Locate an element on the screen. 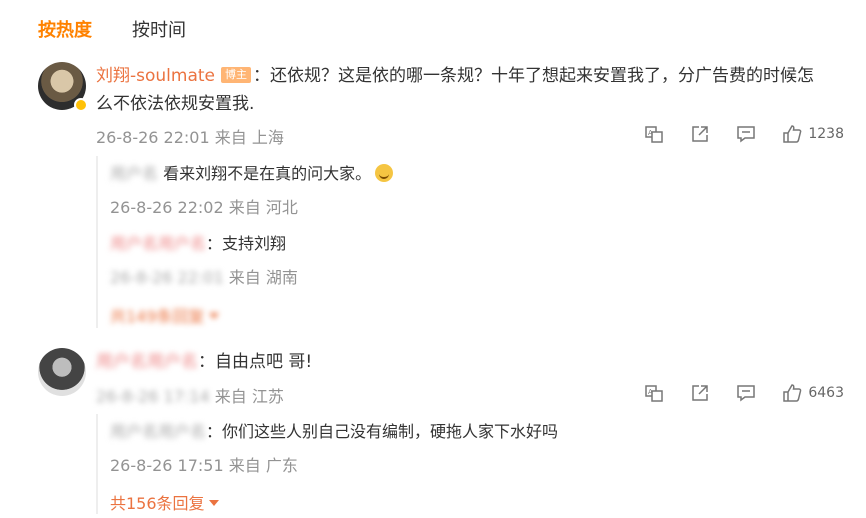 The height and width of the screenshot is (518, 866). reply-text: ：你们这些人别自己没有编制，硬拖人家下水好吗 is located at coordinates (382, 431).